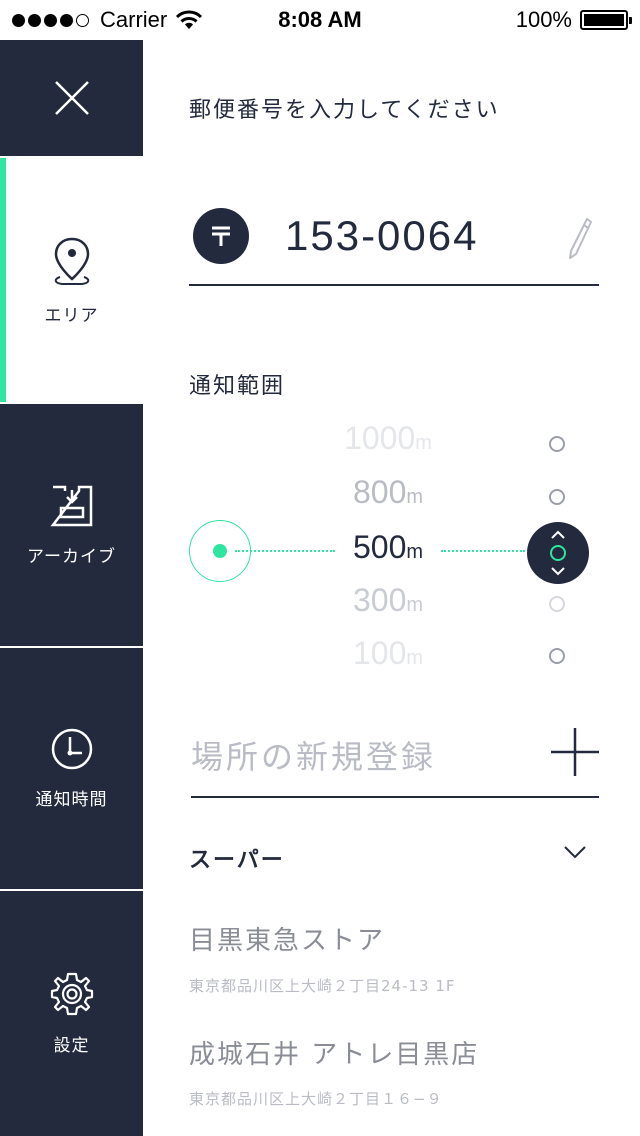 Image resolution: width=640 pixels, height=1136 pixels. What do you see at coordinates (575, 852) in the screenshot?
I see `chevron-down-icon` at bounding box center [575, 852].